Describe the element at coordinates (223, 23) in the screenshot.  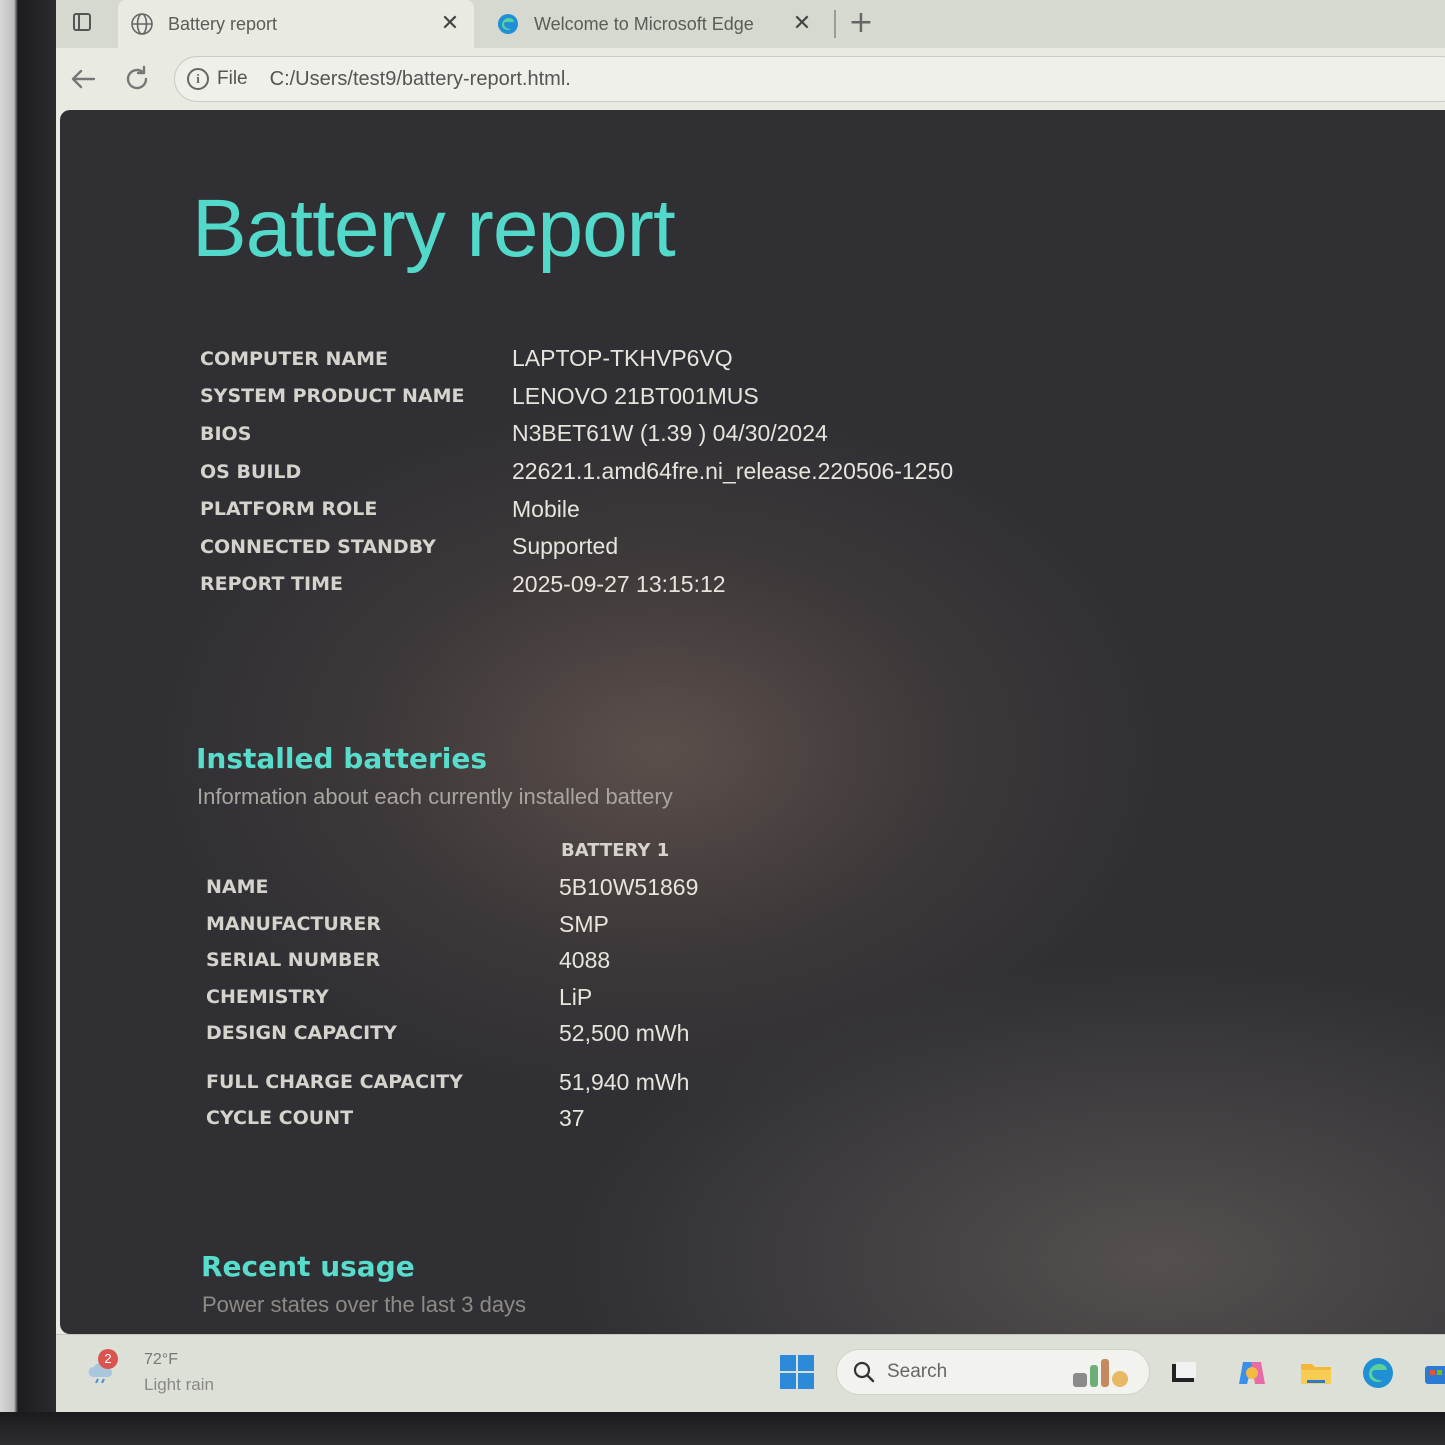
I see `tab-title: Battery report` at that location.